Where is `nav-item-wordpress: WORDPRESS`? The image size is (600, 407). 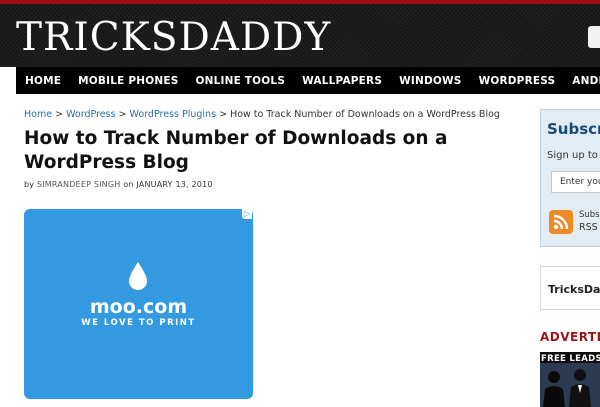
nav-item-wordpress: WORDPRESS is located at coordinates (517, 81).